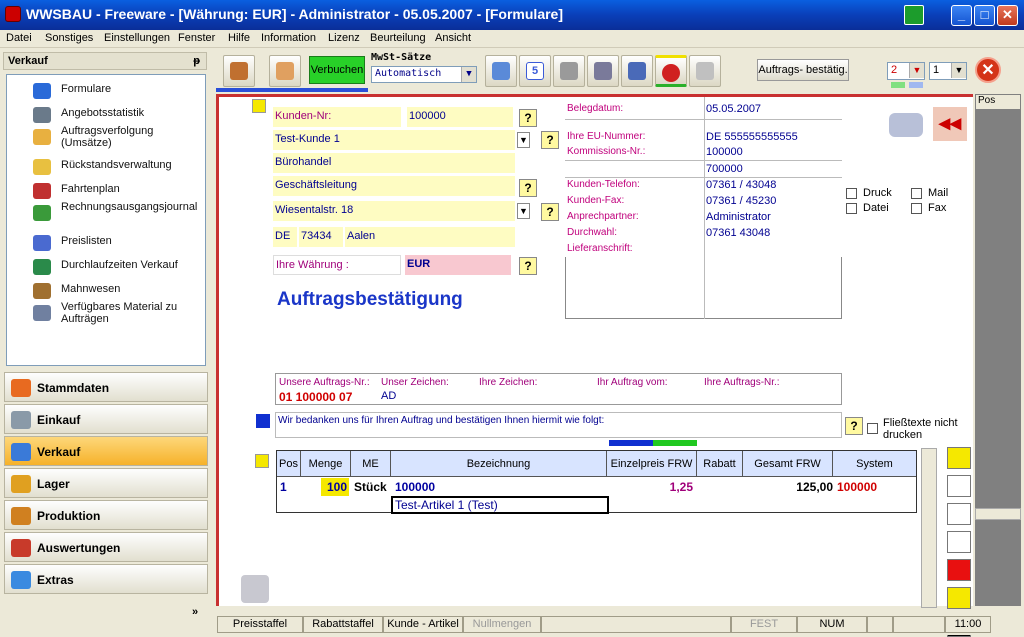 Image resolution: width=1024 pixels, height=637 pixels. I want to click on col-me: ME, so click(371, 464).